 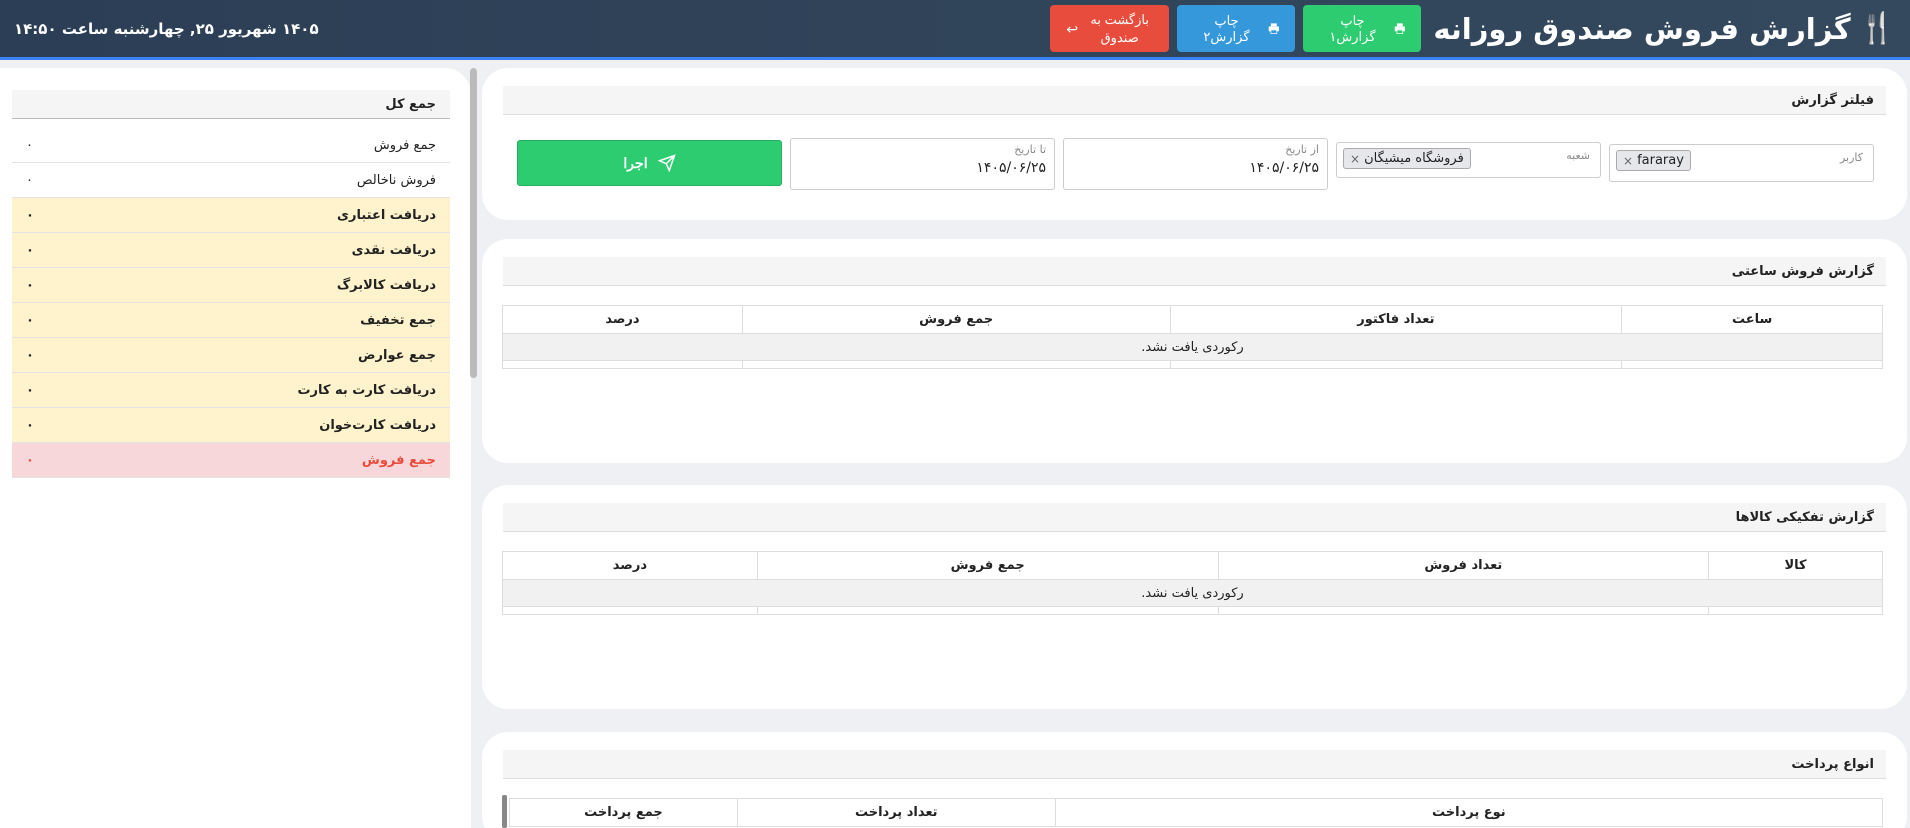 I want to click on print-report-1-label: چاپ گزارش۱, so click(x=1352, y=28).